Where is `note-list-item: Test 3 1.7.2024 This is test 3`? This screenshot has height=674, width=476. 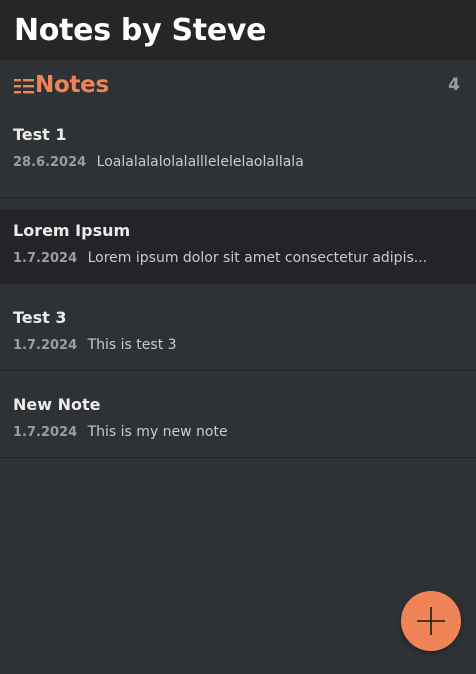
note-list-item: Test 3 1.7.2024 This is test 3 is located at coordinates (238, 327).